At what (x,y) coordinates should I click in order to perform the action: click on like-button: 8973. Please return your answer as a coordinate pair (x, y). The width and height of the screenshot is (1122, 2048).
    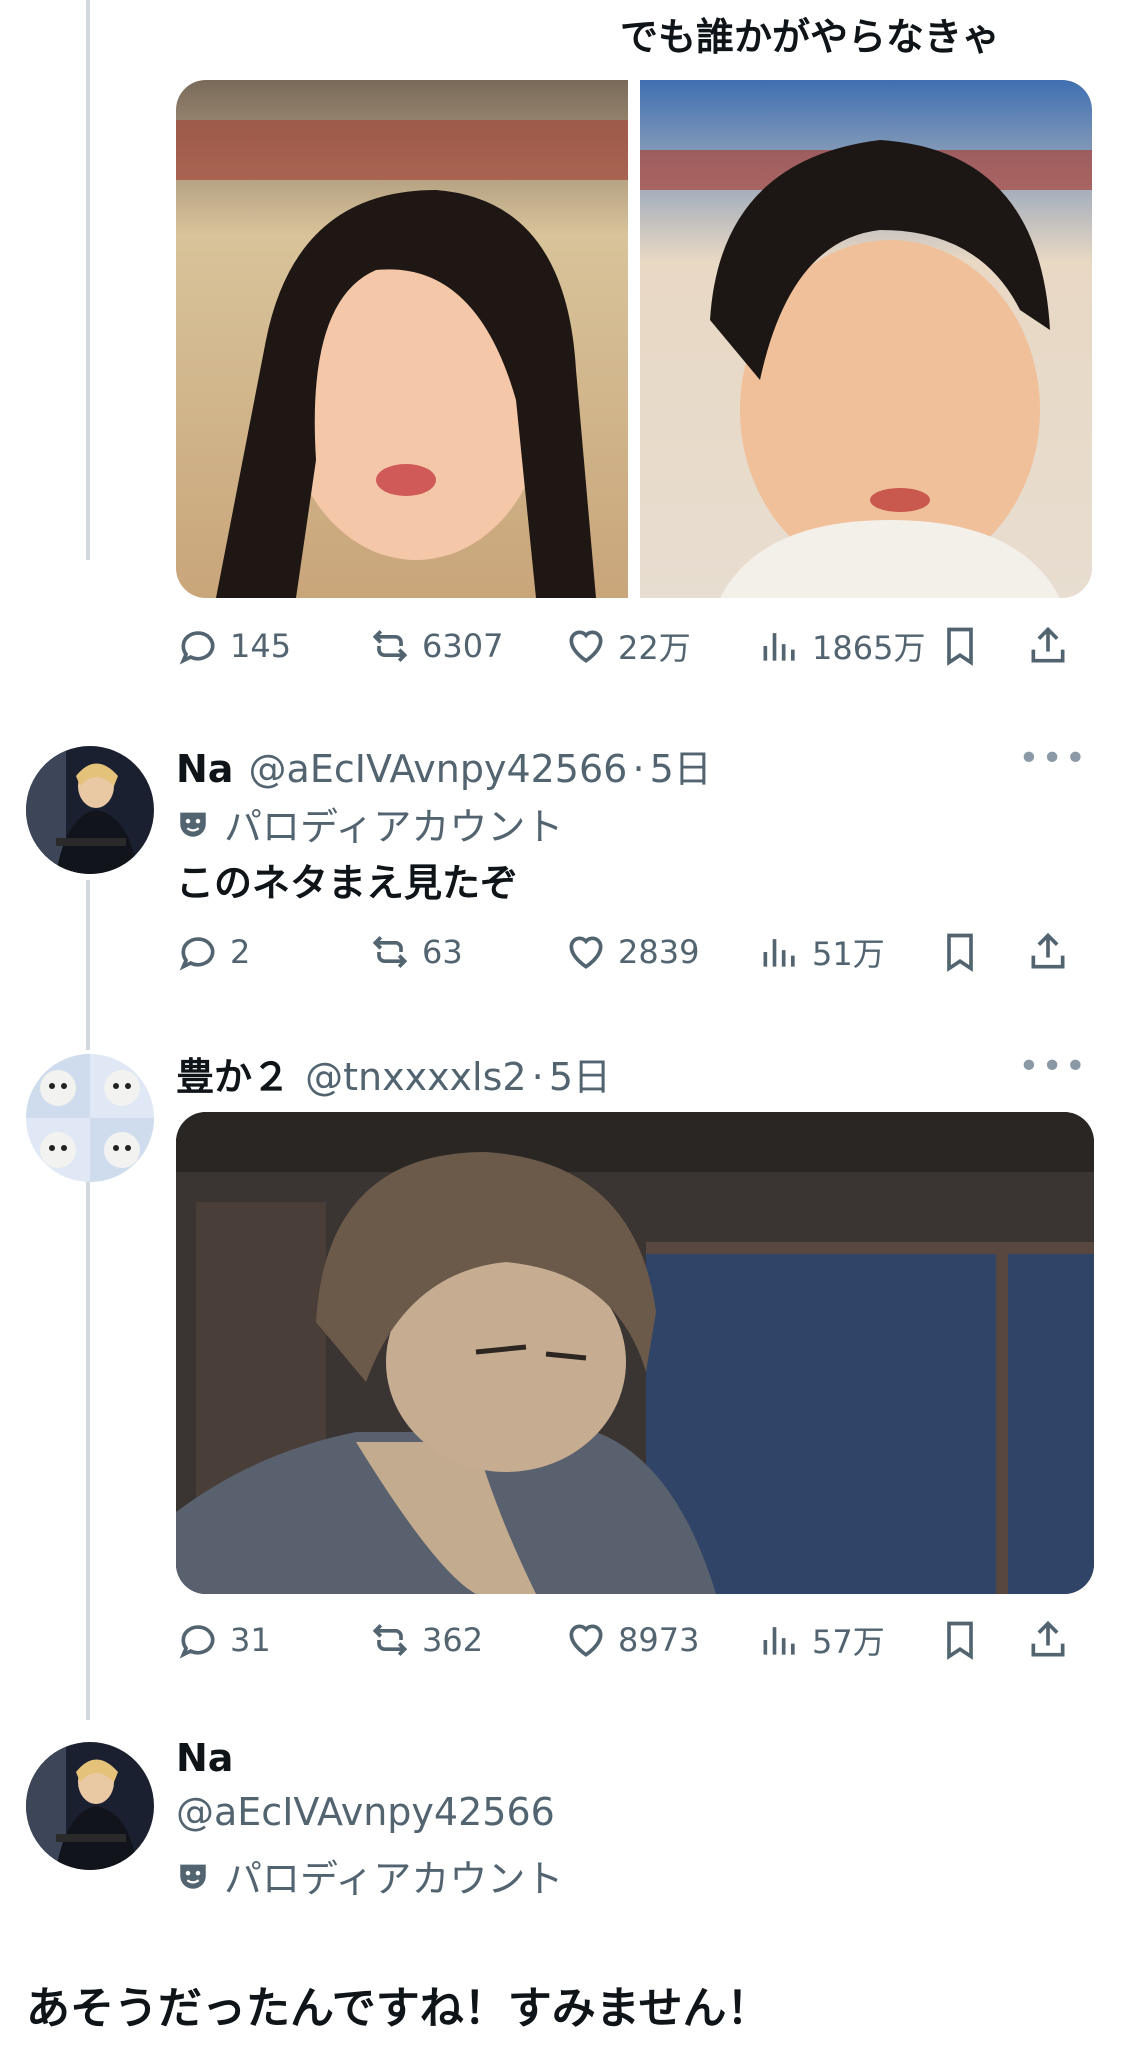
    Looking at the image, I should click on (631, 1640).